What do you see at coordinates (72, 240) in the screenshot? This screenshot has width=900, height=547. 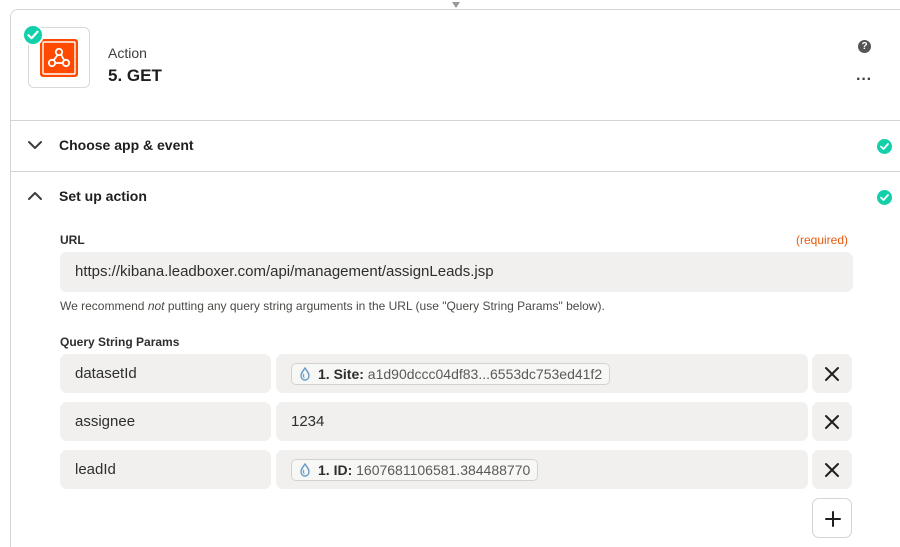 I see `url-label: URL` at bounding box center [72, 240].